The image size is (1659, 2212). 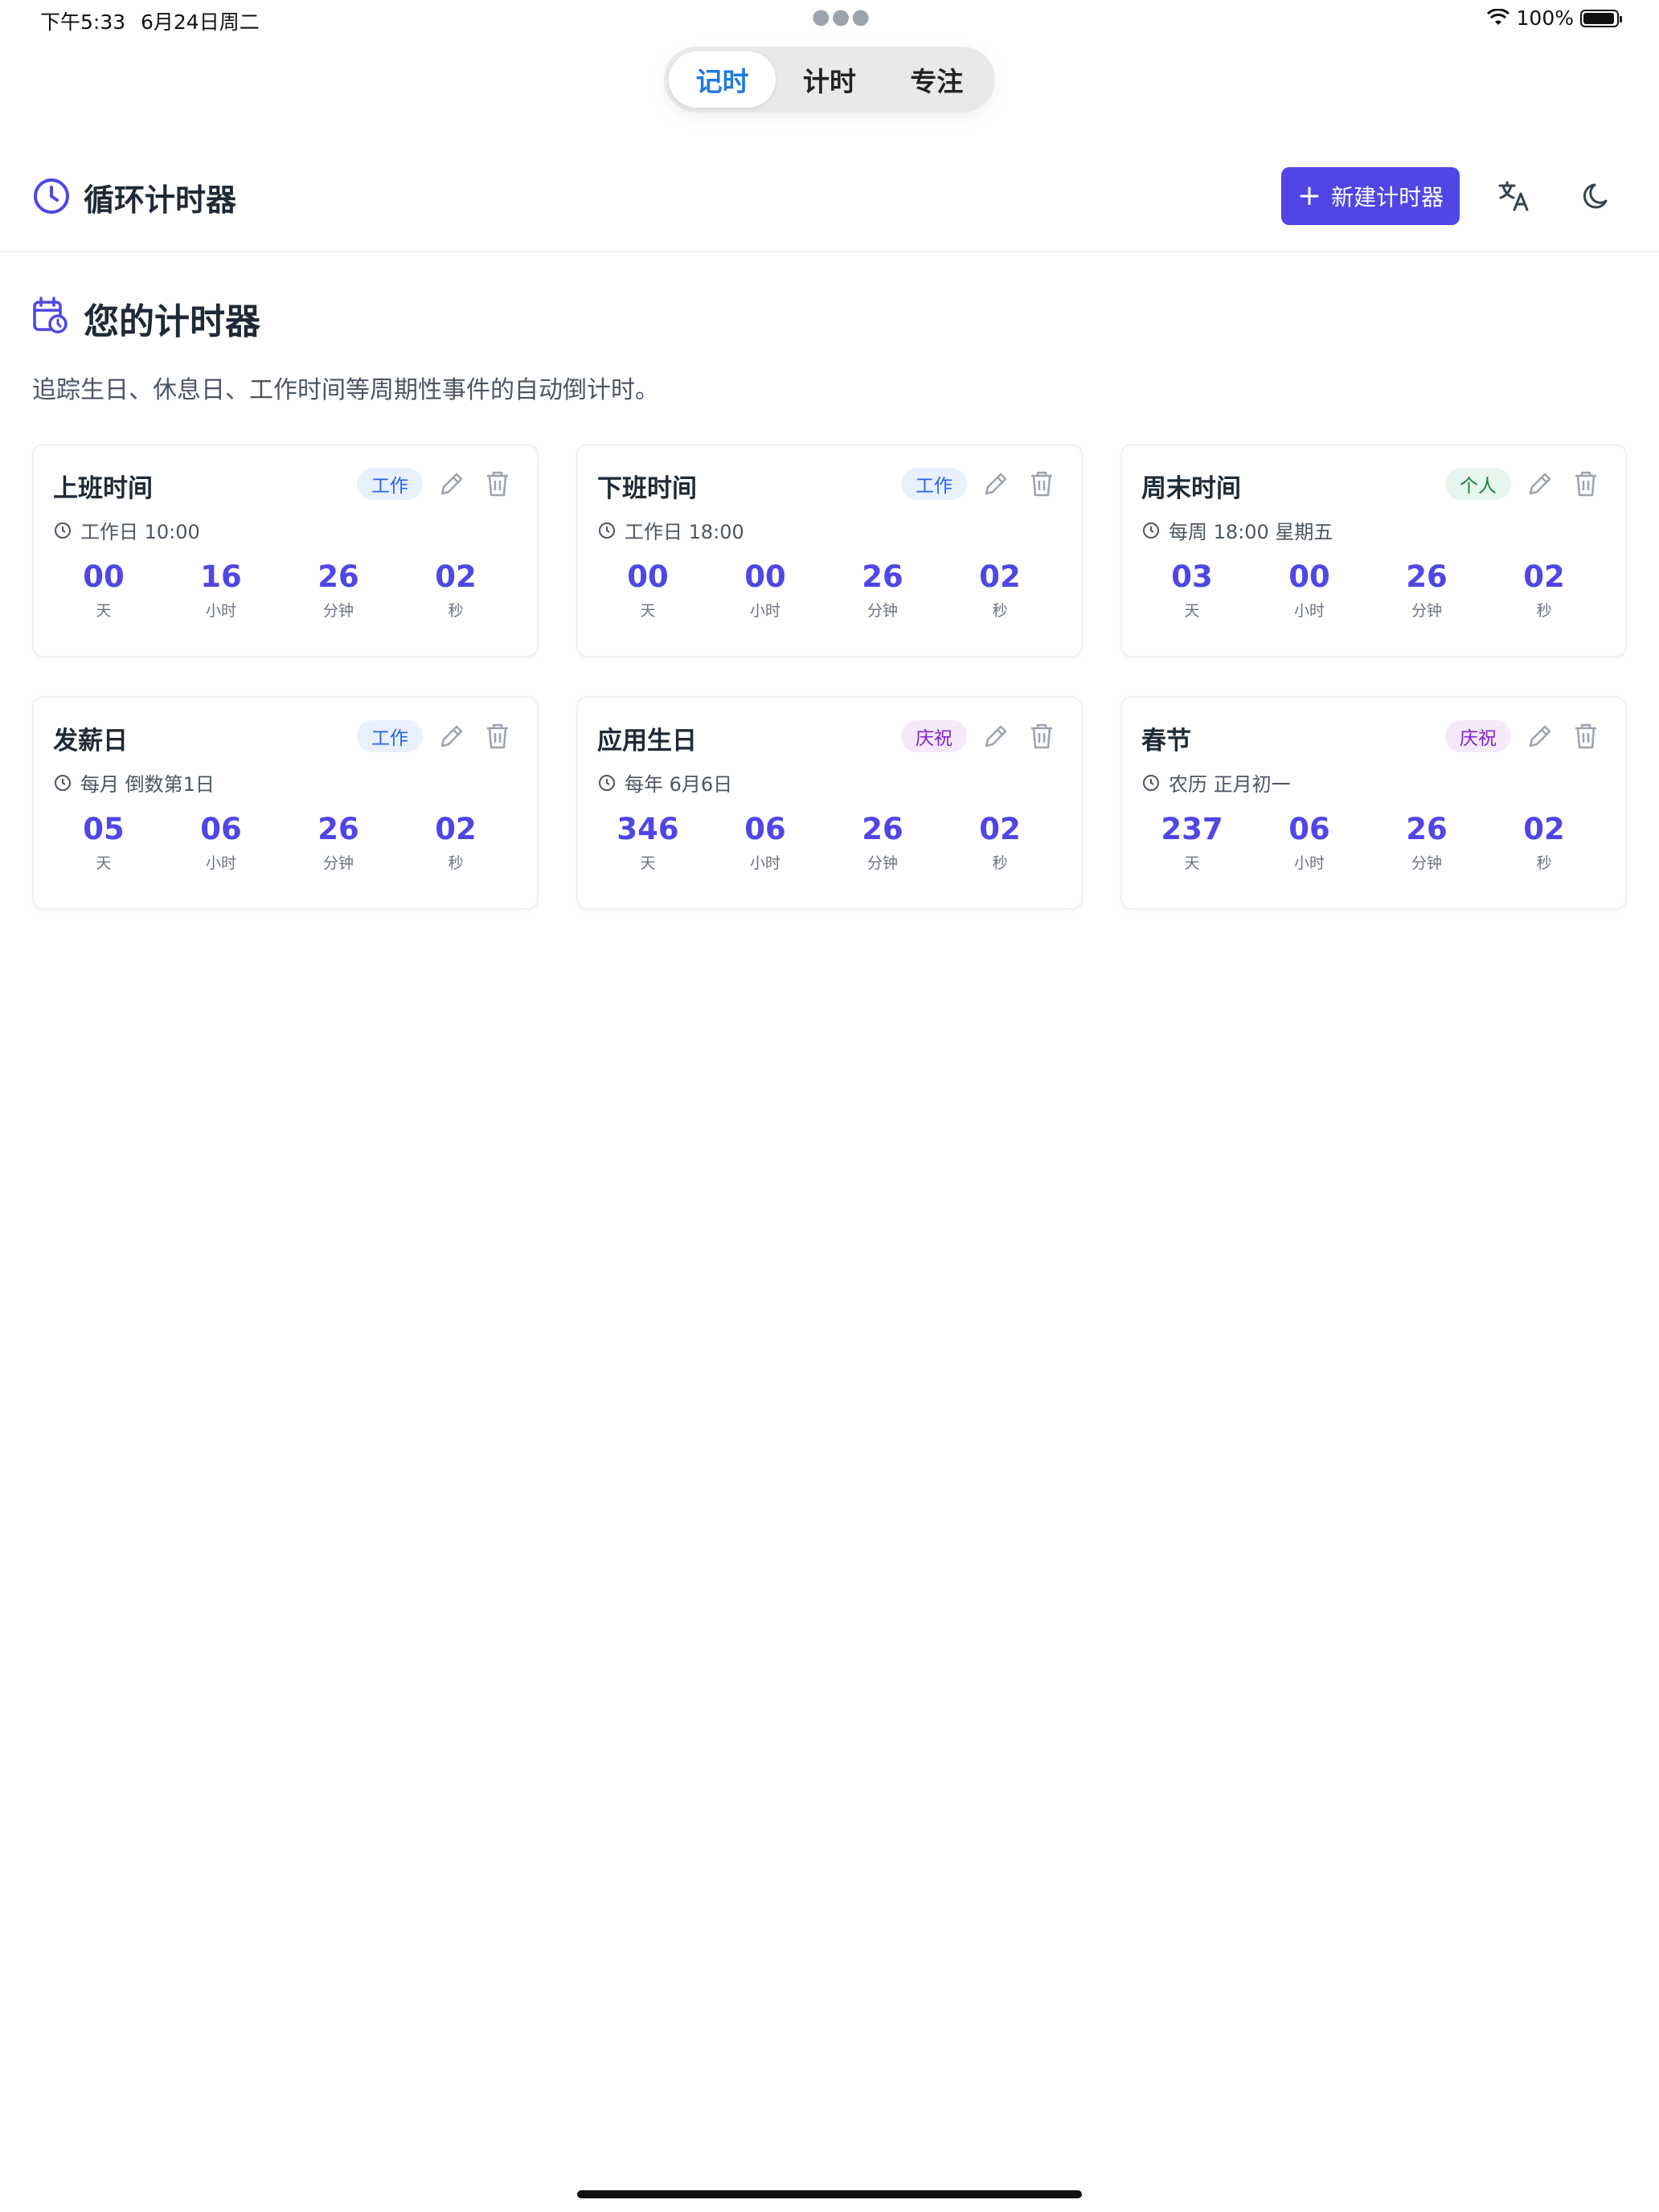 I want to click on translate-button, so click(x=1514, y=196).